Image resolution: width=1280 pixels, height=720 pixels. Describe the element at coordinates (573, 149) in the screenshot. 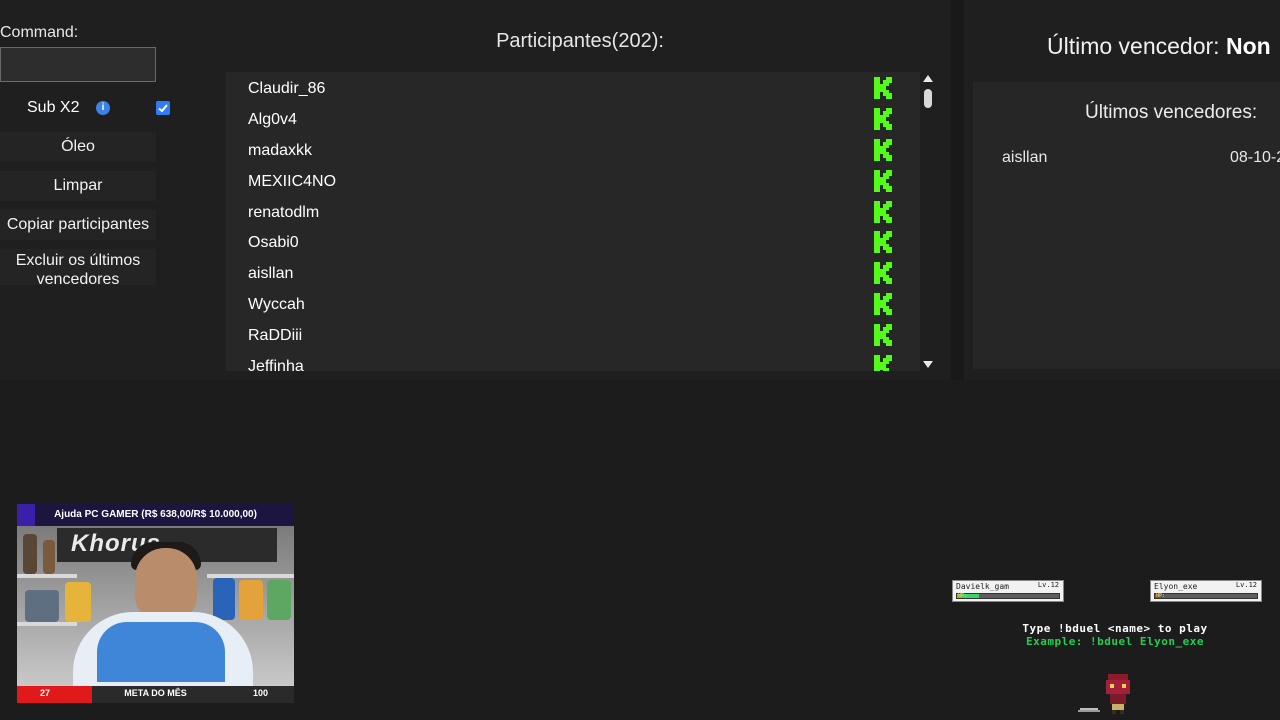

I see `participant-row: madaxkk` at that location.